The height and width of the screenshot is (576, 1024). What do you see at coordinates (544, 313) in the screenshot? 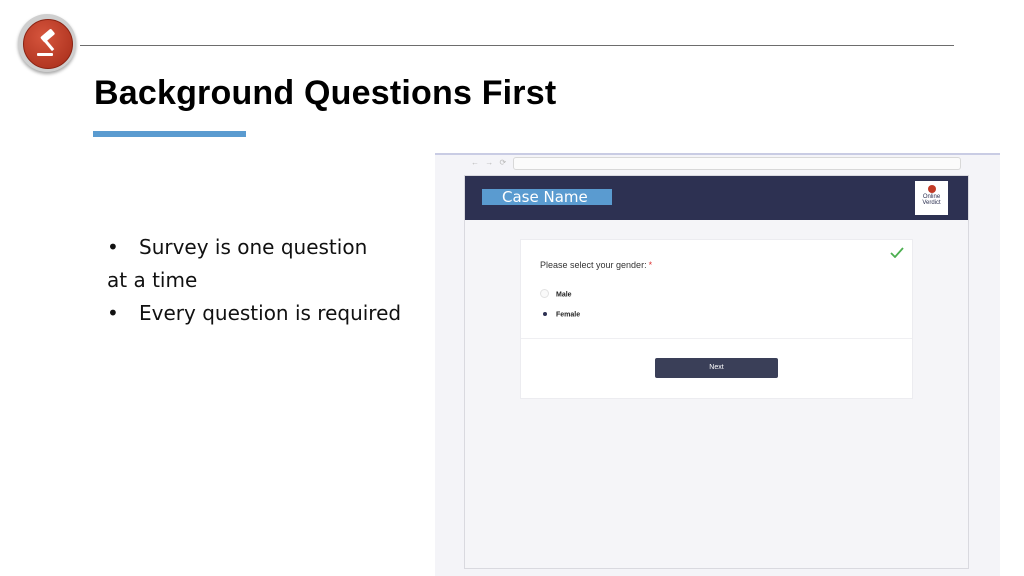
I see `radio-female` at bounding box center [544, 313].